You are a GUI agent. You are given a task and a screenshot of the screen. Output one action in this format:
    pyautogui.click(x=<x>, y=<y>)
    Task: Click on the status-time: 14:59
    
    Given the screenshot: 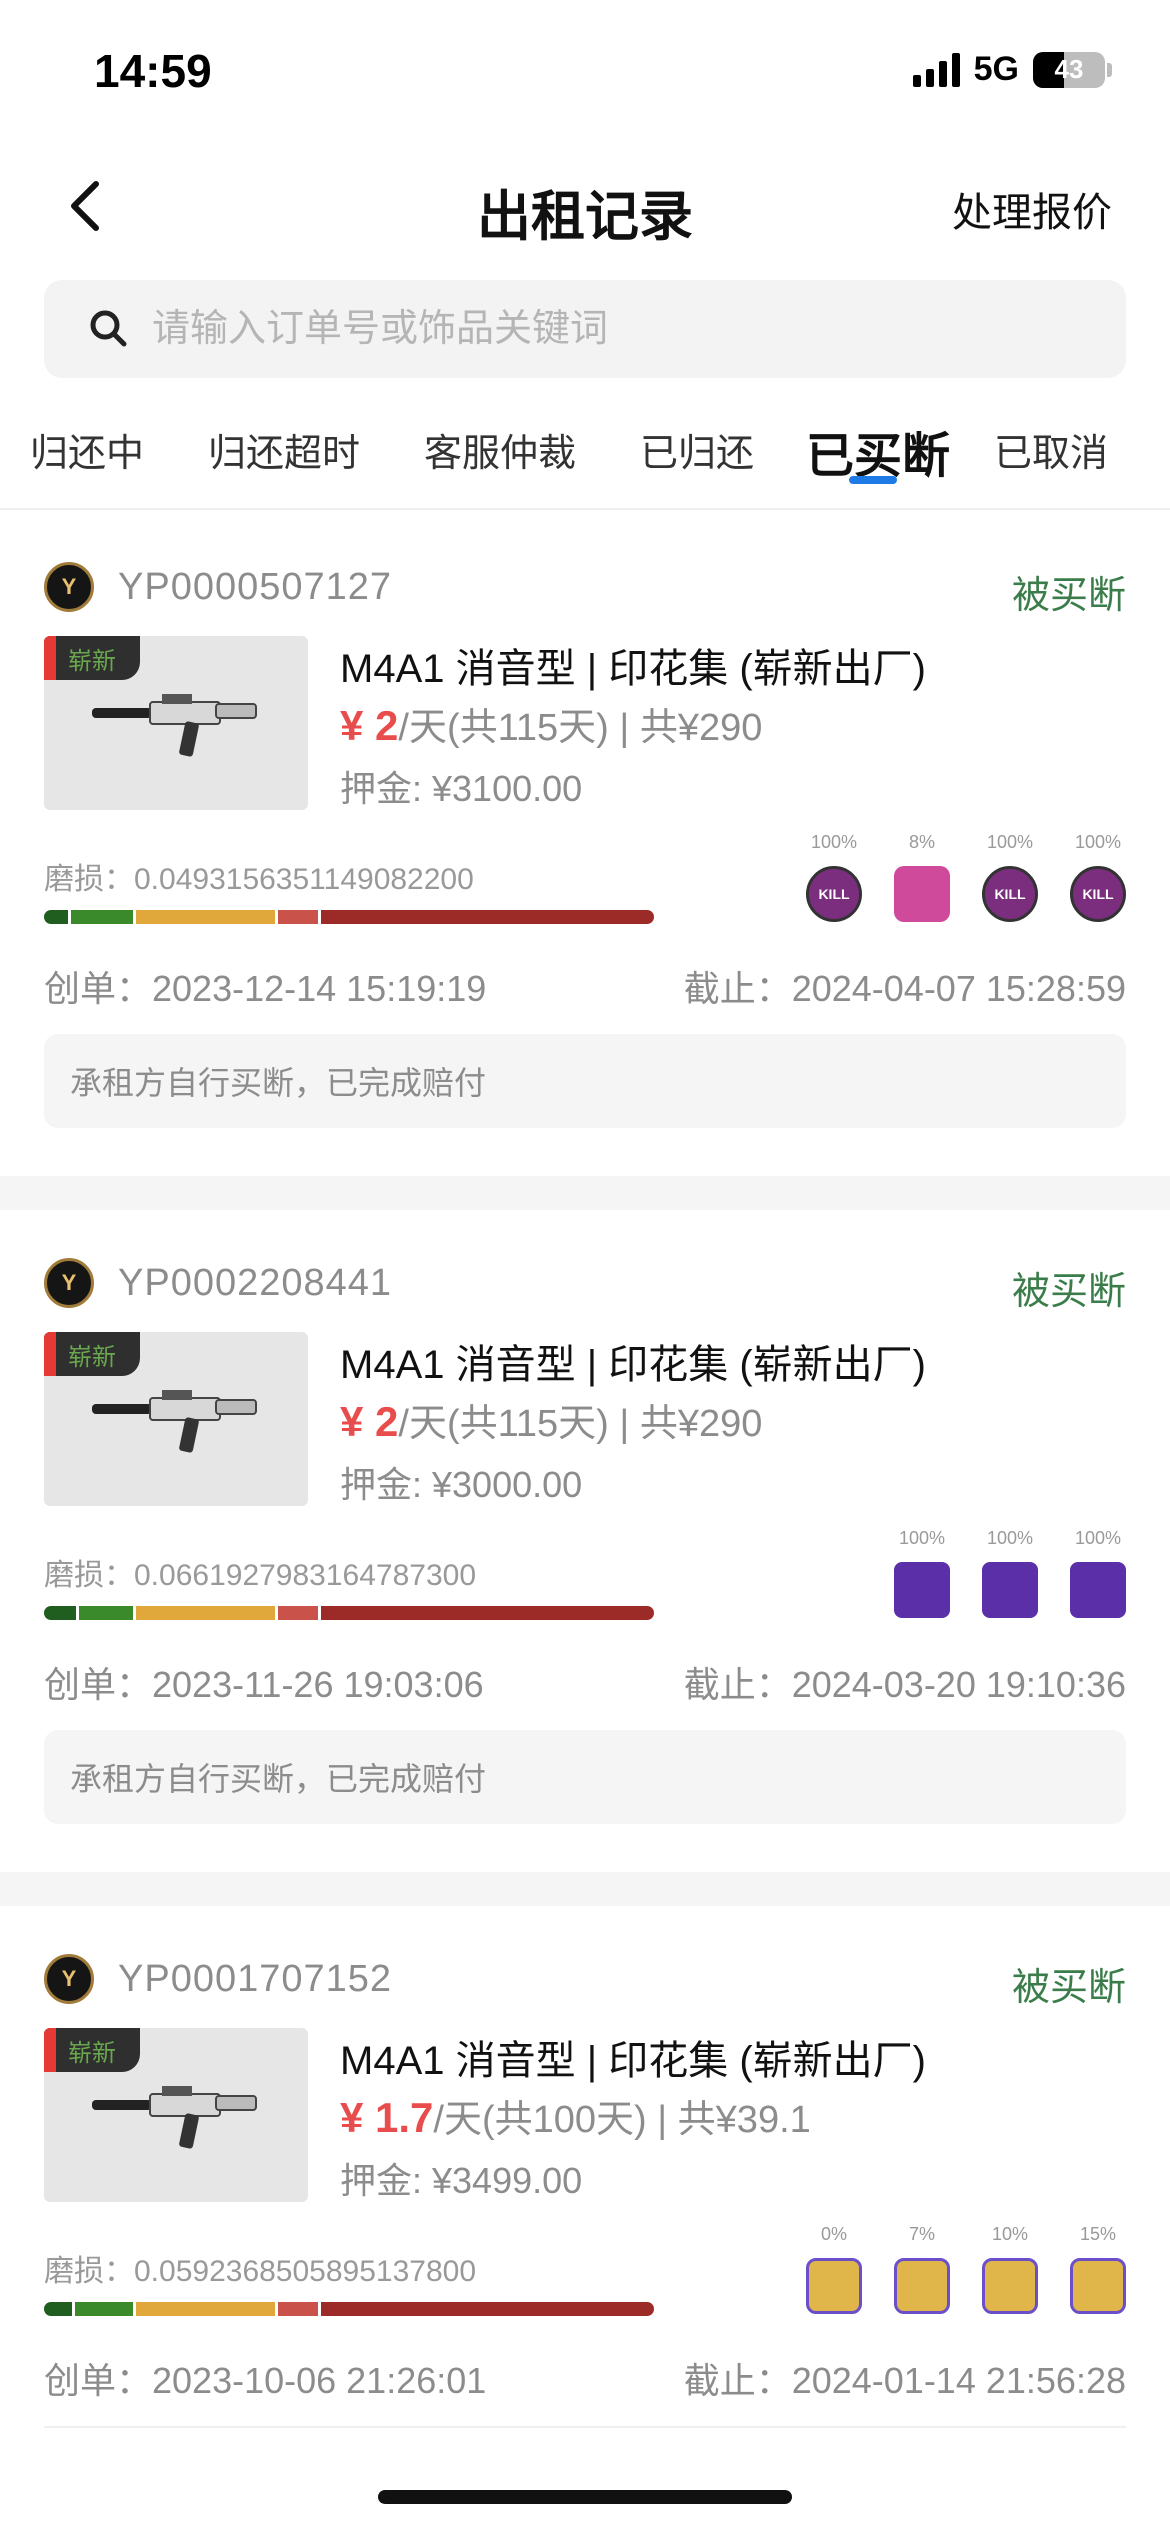 What is the action you would take?
    pyautogui.click(x=153, y=71)
    